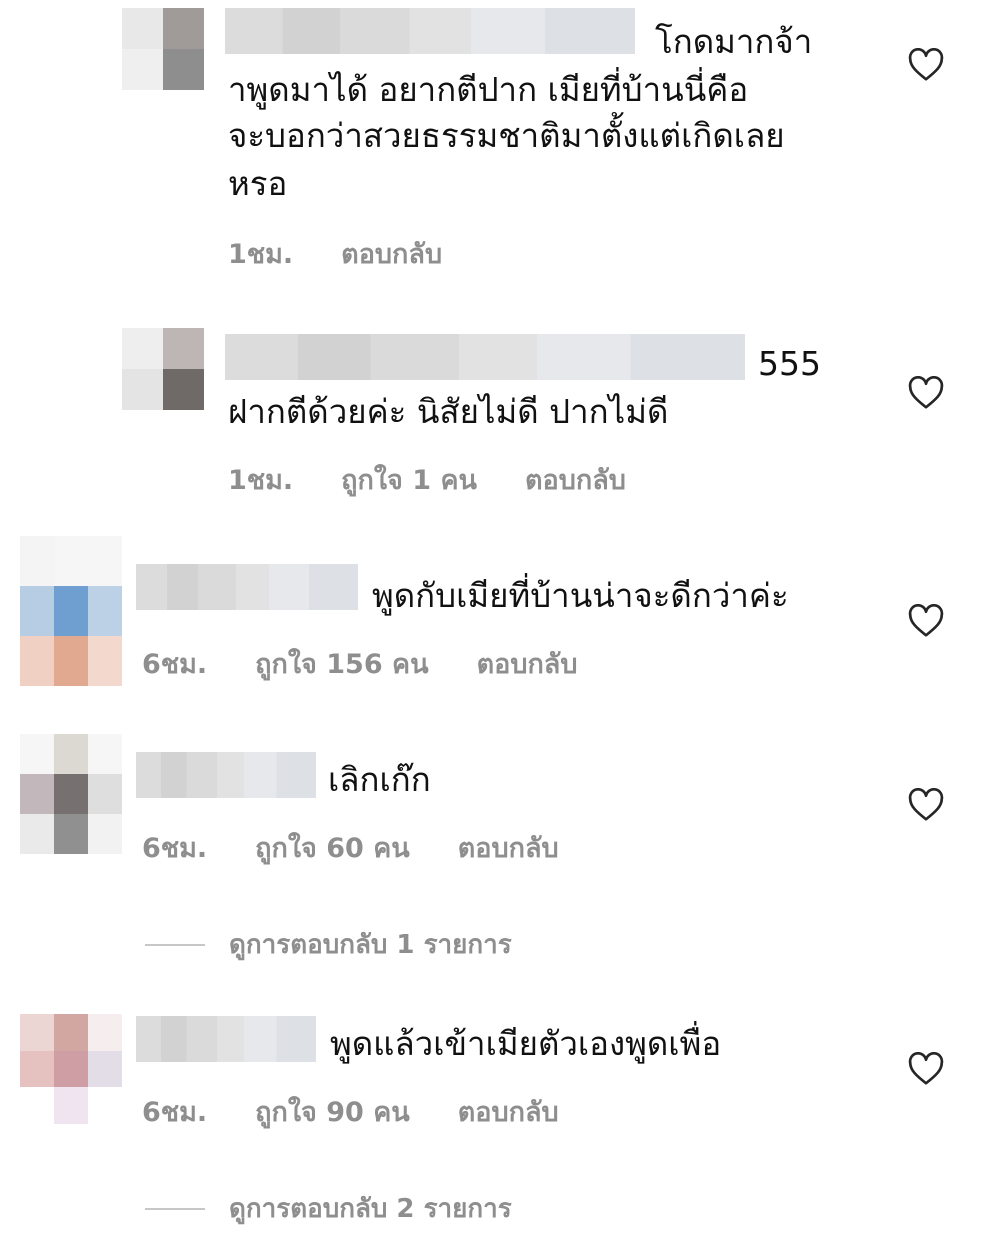  What do you see at coordinates (409, 479) in the screenshot?
I see `likes-count: ถูกใจ 1 คน` at bounding box center [409, 479].